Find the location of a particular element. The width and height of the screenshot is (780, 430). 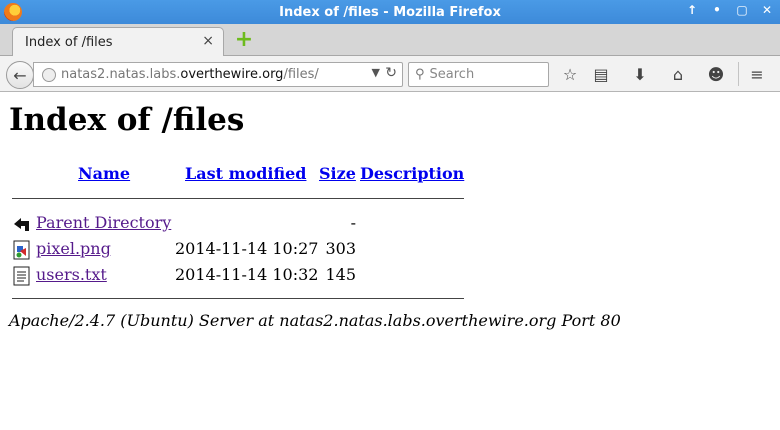

globe-icon is located at coordinates (49, 74).